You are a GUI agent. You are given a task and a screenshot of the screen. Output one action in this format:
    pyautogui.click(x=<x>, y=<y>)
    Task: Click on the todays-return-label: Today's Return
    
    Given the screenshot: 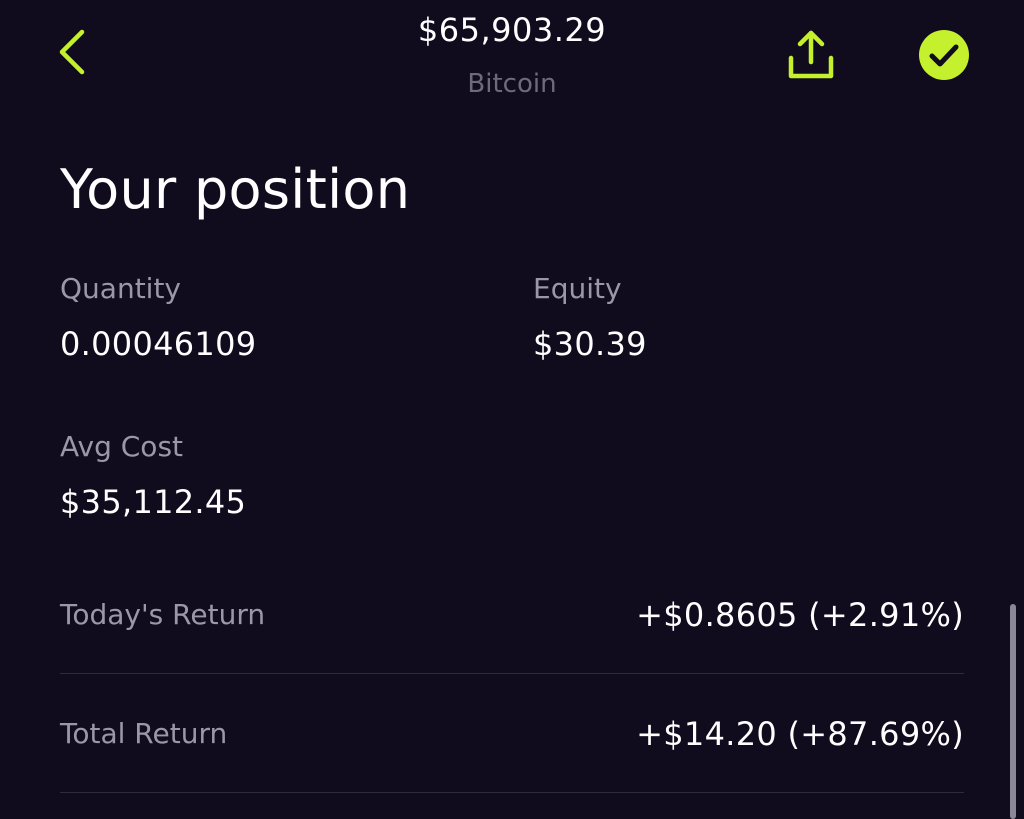 What is the action you would take?
    pyautogui.click(x=163, y=614)
    